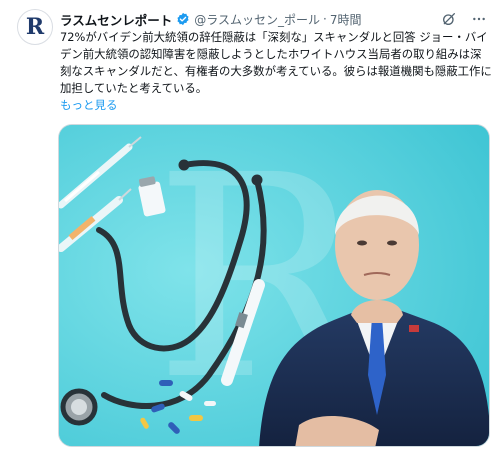  What do you see at coordinates (346, 19) in the screenshot?
I see `timestamp: 7時間` at bounding box center [346, 19].